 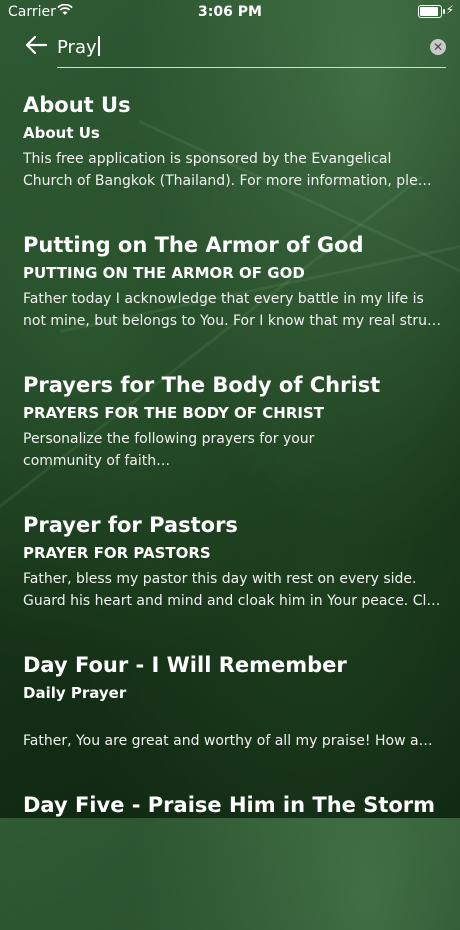 What do you see at coordinates (202, 385) in the screenshot?
I see `result-title: Prayers for The Body of Christ` at bounding box center [202, 385].